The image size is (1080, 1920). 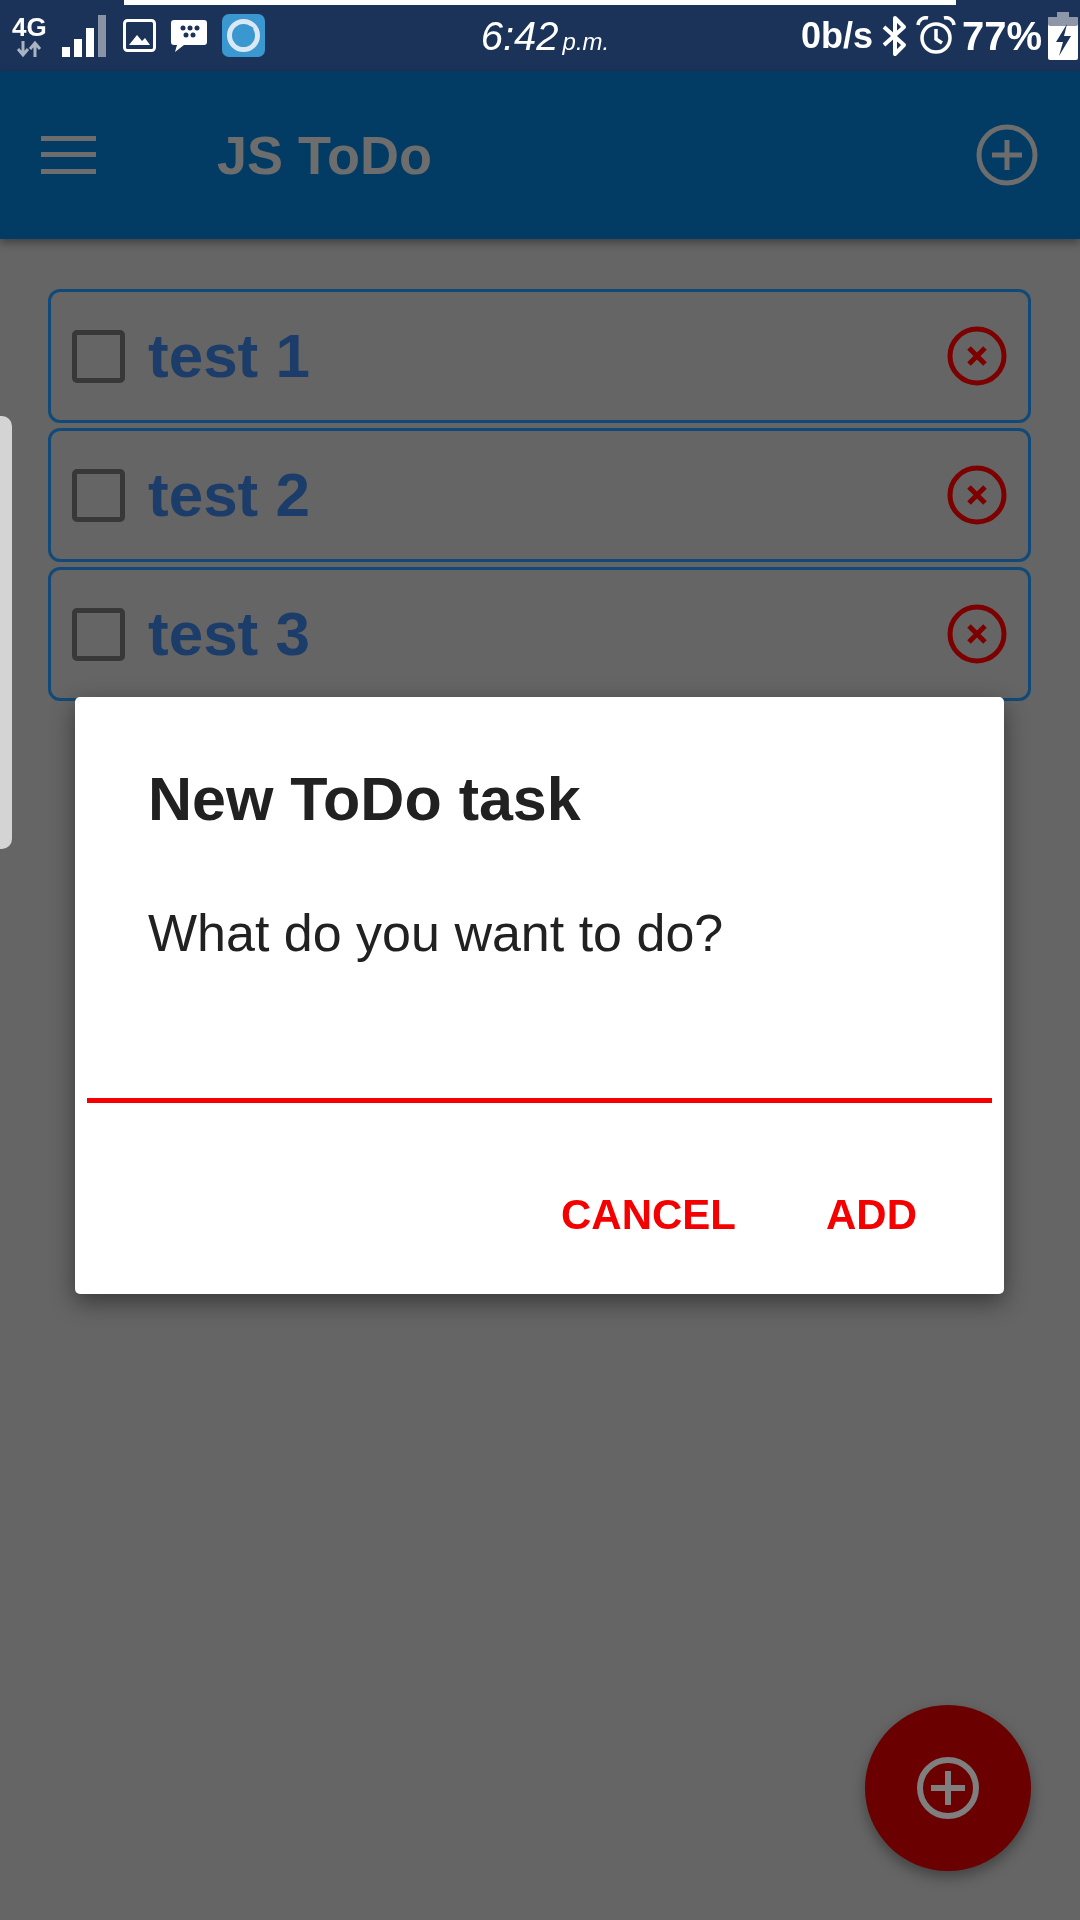 What do you see at coordinates (229, 634) in the screenshot?
I see `task-label: test 3` at bounding box center [229, 634].